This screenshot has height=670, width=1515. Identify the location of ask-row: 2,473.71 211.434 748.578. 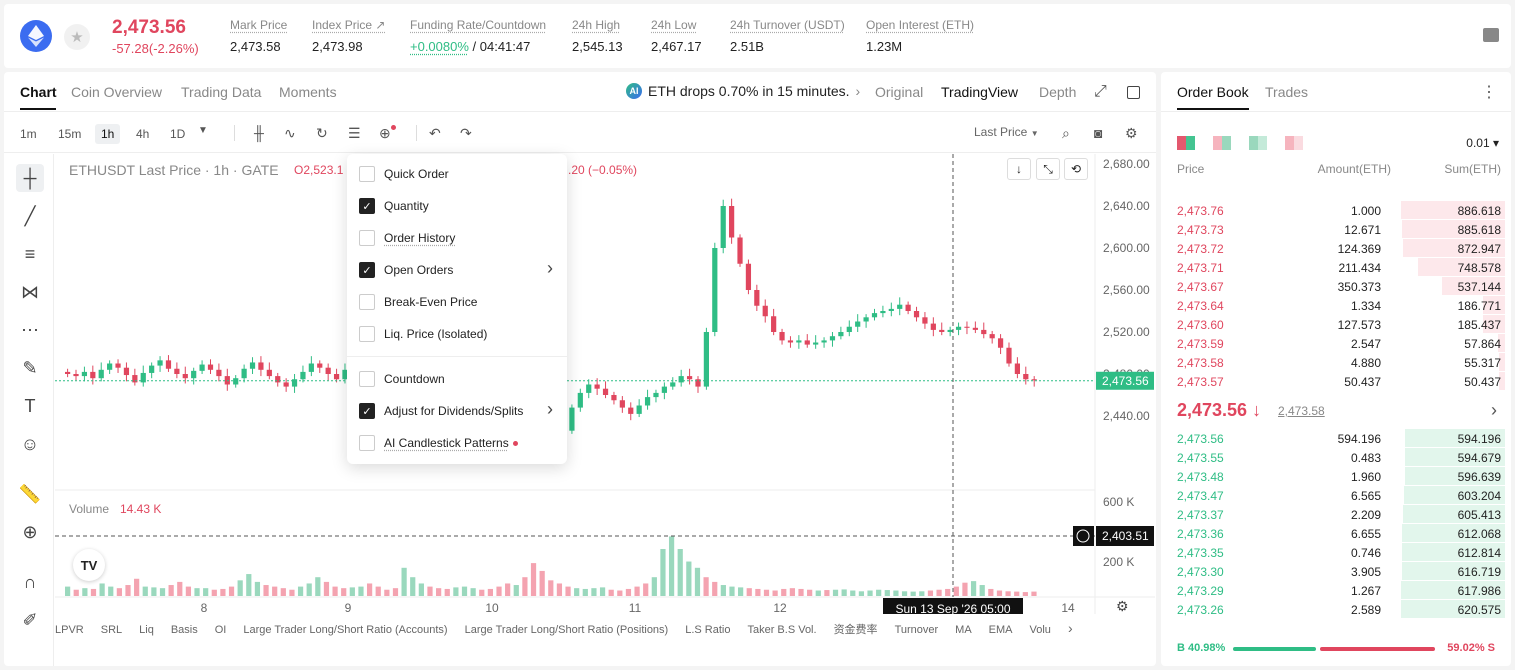
(1336, 267).